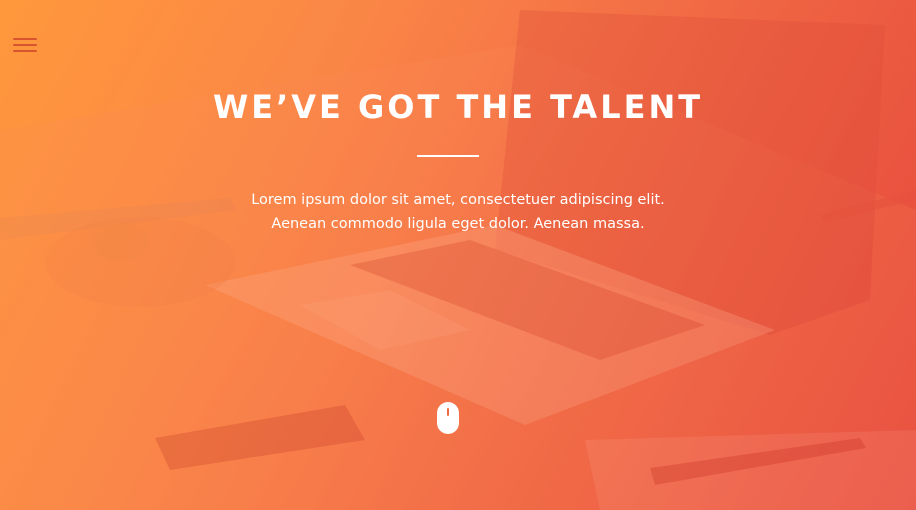  I want to click on title-divider, so click(448, 156).